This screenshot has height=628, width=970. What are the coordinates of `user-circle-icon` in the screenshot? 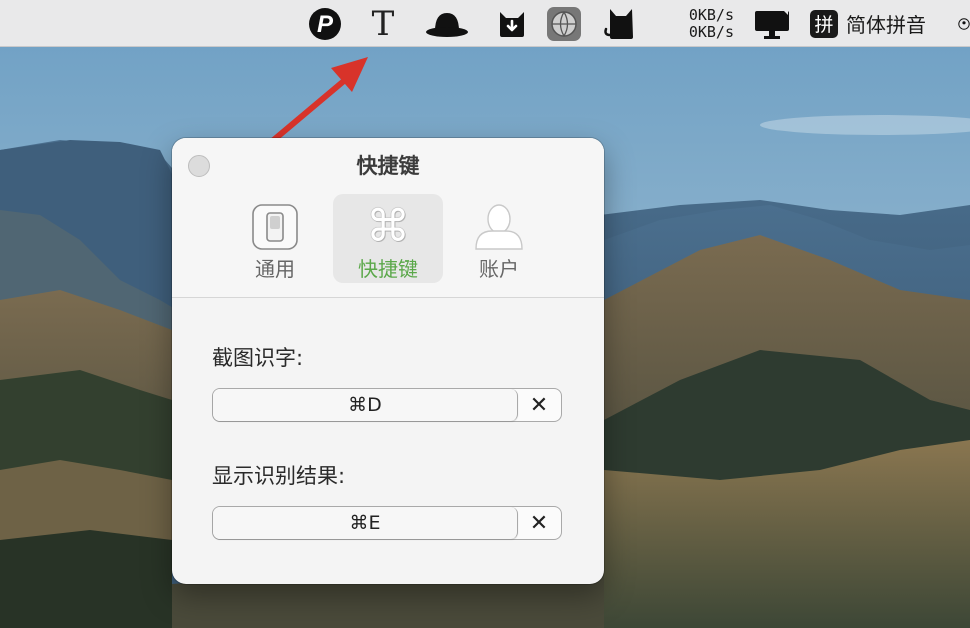 It's located at (963, 23).